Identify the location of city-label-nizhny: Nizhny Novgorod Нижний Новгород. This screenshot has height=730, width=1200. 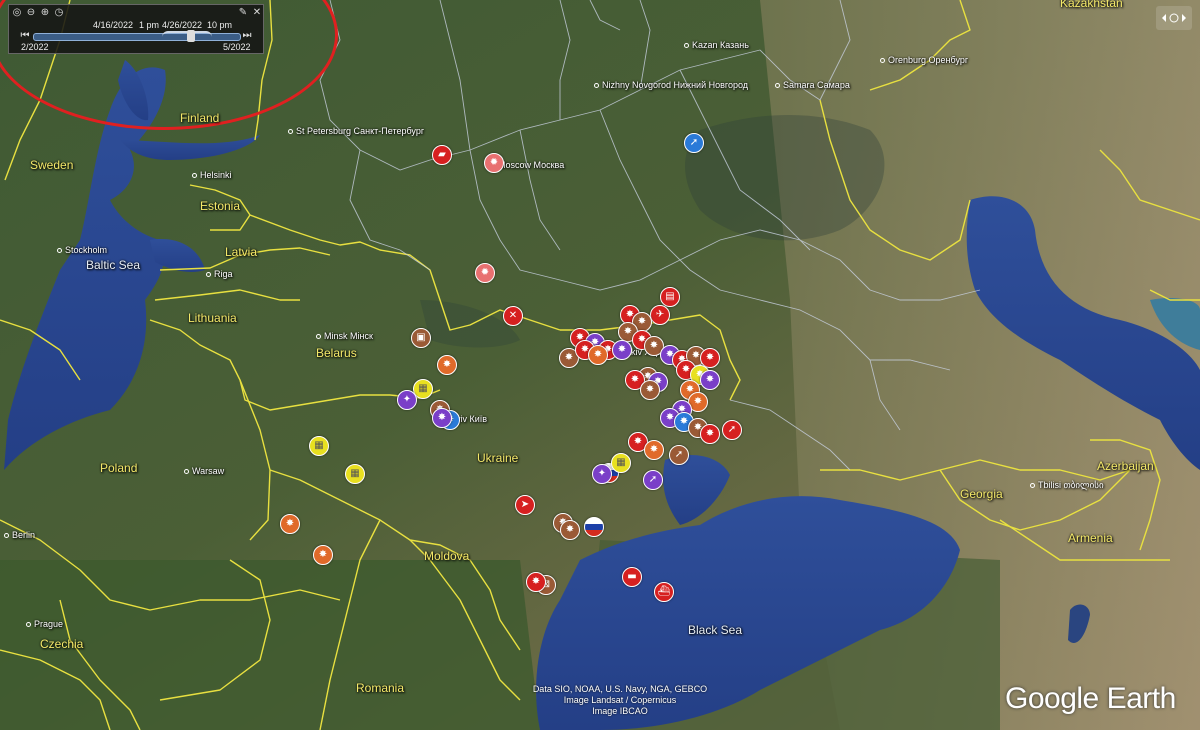
(671, 85).